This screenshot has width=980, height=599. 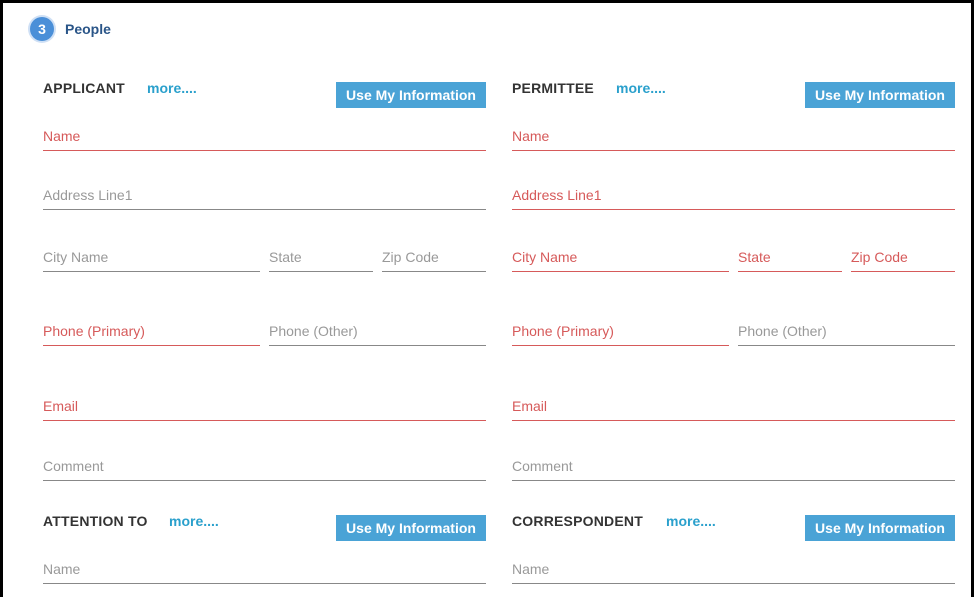 What do you see at coordinates (577, 521) in the screenshot?
I see `correspondent-title: CORRESPONDENT` at bounding box center [577, 521].